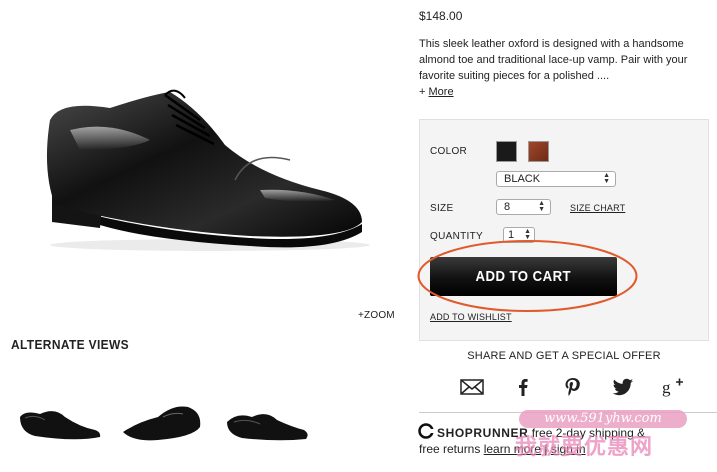  What do you see at coordinates (597, 208) in the screenshot?
I see `size-chart-link: SIZE CHART` at bounding box center [597, 208].